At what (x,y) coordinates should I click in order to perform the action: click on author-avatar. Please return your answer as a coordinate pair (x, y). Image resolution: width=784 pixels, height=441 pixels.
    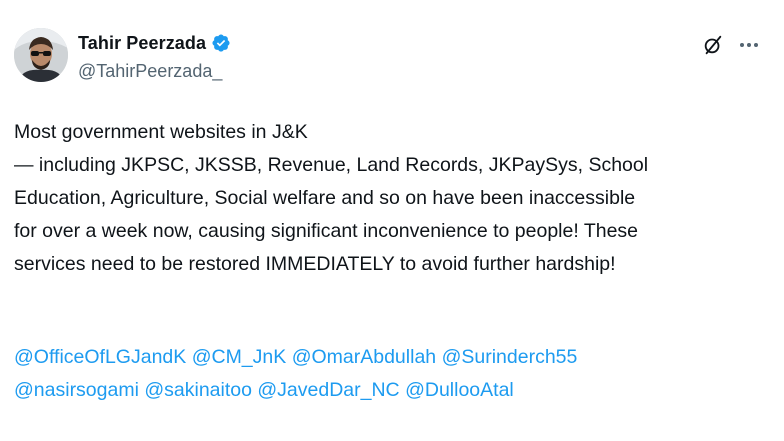
    Looking at the image, I should click on (41, 55).